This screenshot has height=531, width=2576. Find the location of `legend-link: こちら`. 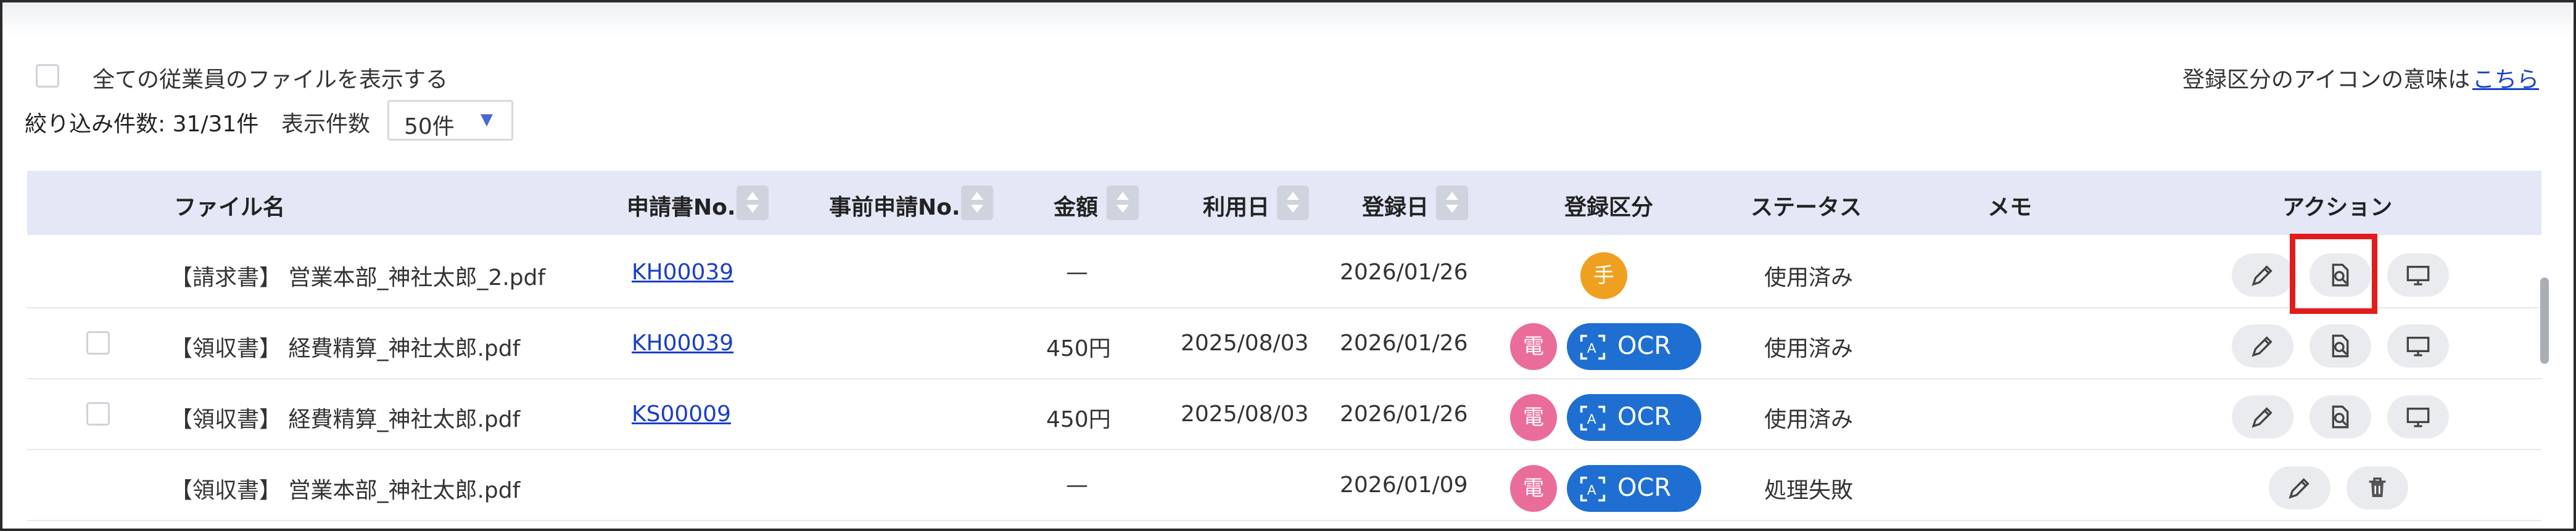

legend-link: こちら is located at coordinates (2505, 78).